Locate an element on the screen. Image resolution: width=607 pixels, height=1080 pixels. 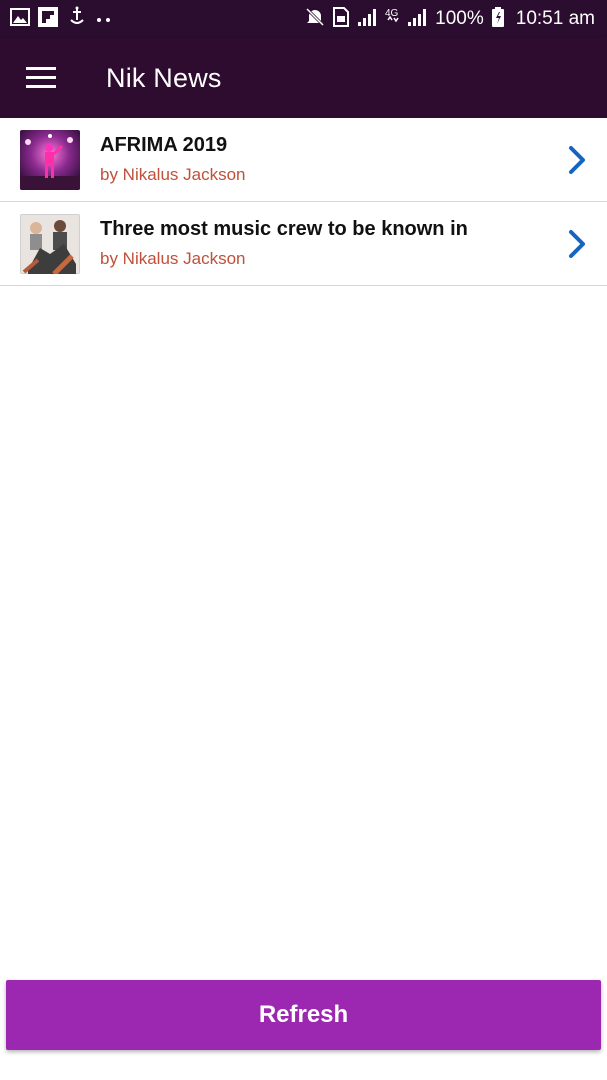
menu-button is located at coordinates (41, 78).